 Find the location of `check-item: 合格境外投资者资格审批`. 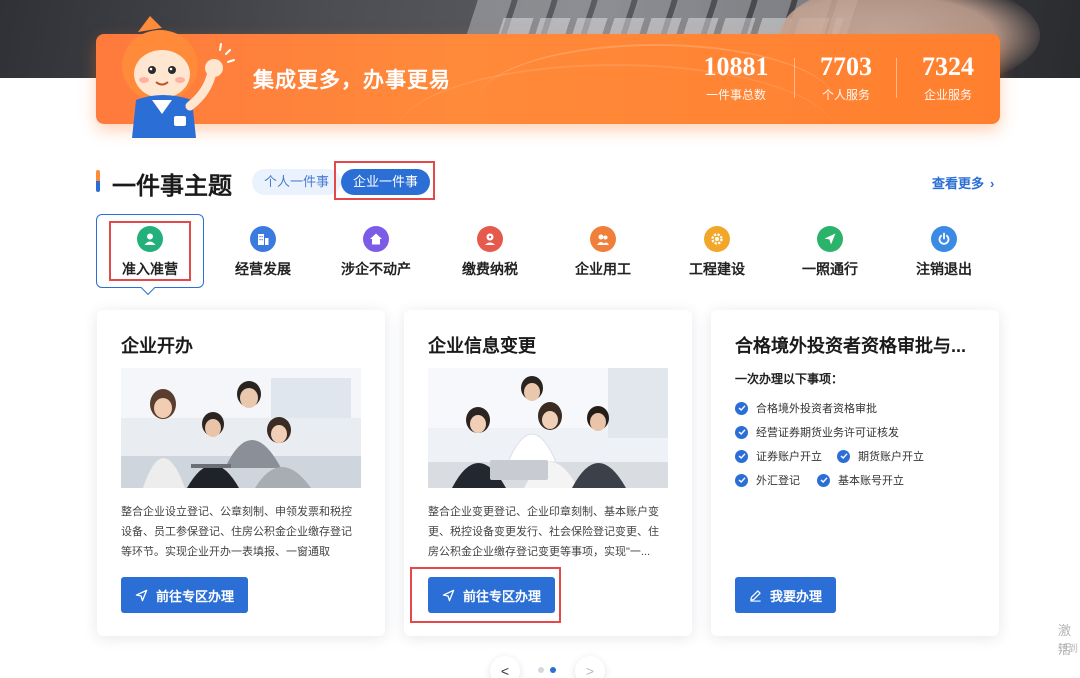

check-item: 合格境外投资者资格审批 is located at coordinates (806, 408).